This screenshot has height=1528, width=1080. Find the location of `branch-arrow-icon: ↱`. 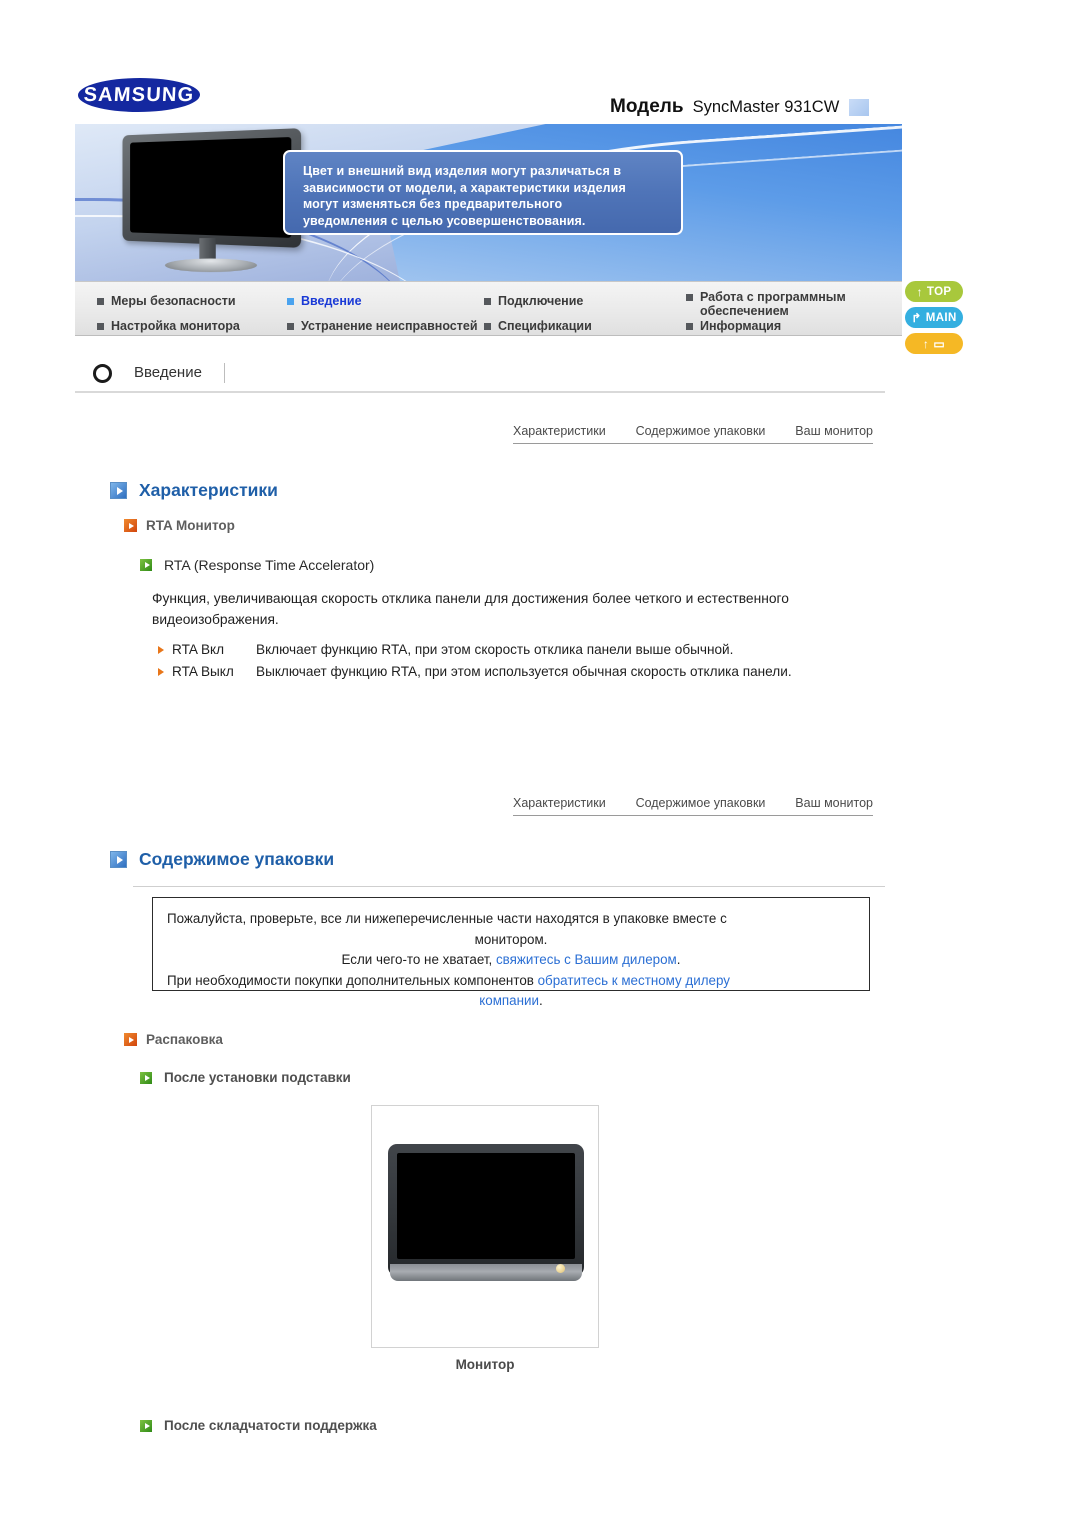

branch-arrow-icon: ↱ is located at coordinates (916, 317).